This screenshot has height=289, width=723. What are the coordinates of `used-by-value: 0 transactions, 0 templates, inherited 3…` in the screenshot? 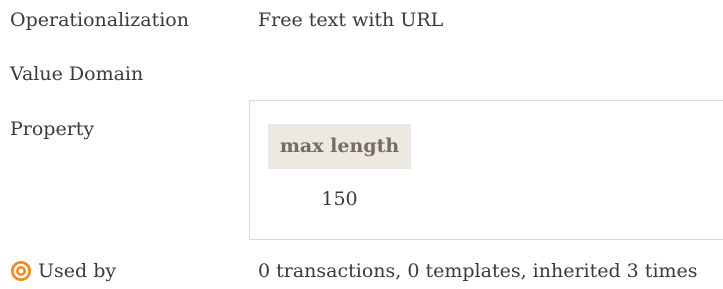 It's located at (478, 271).